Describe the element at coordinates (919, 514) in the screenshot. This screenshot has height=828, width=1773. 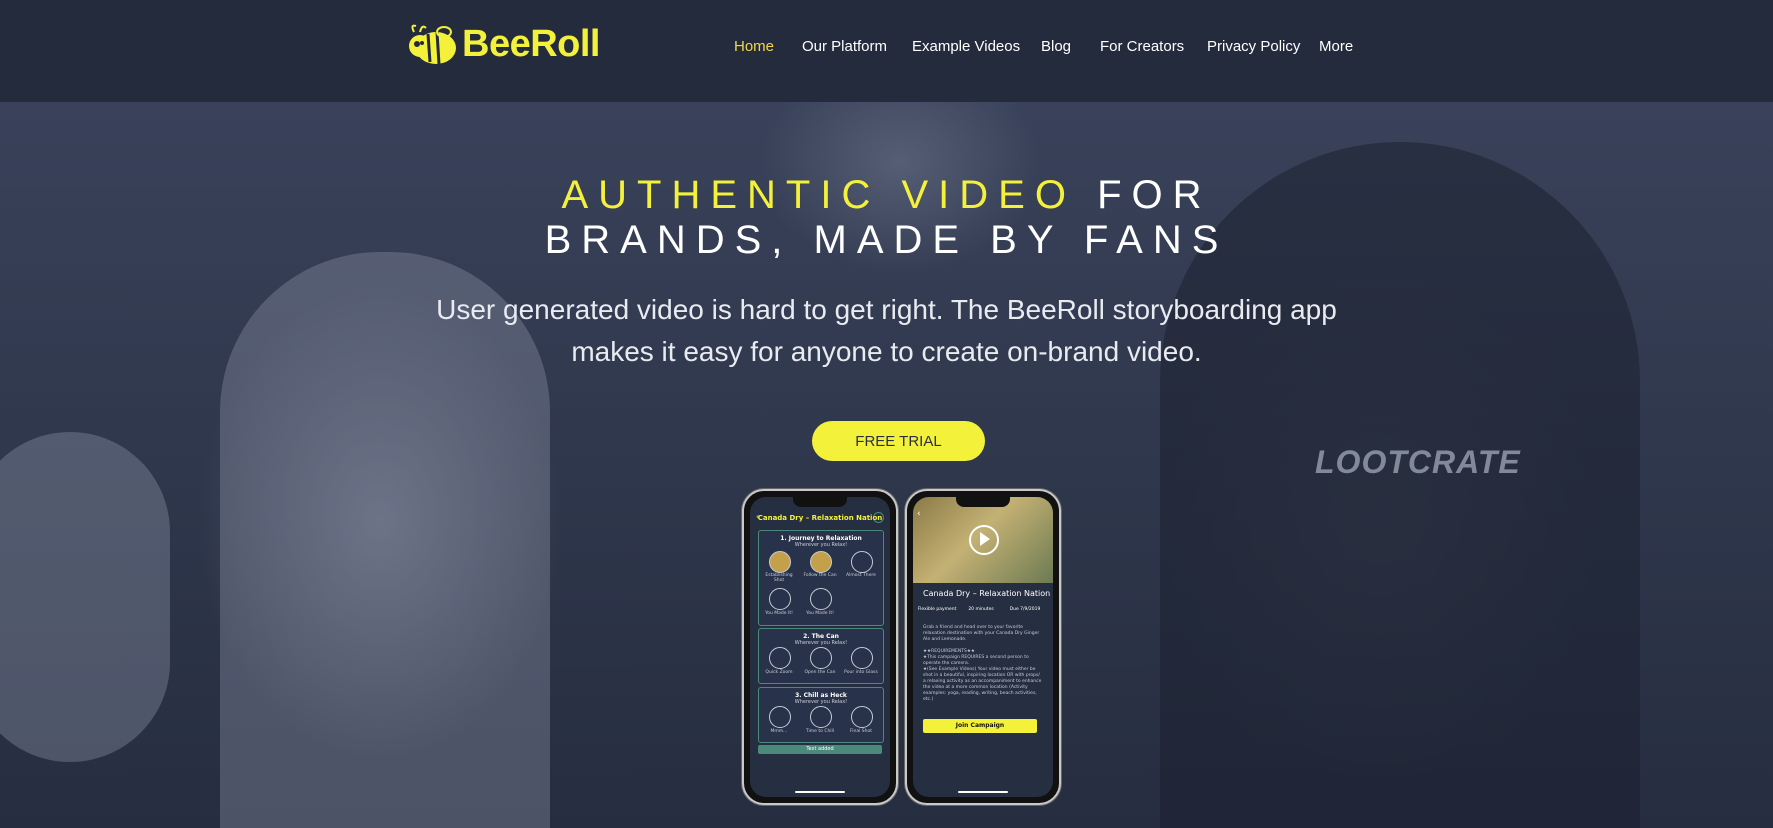
I see `back-chevron-icon: ‹` at that location.